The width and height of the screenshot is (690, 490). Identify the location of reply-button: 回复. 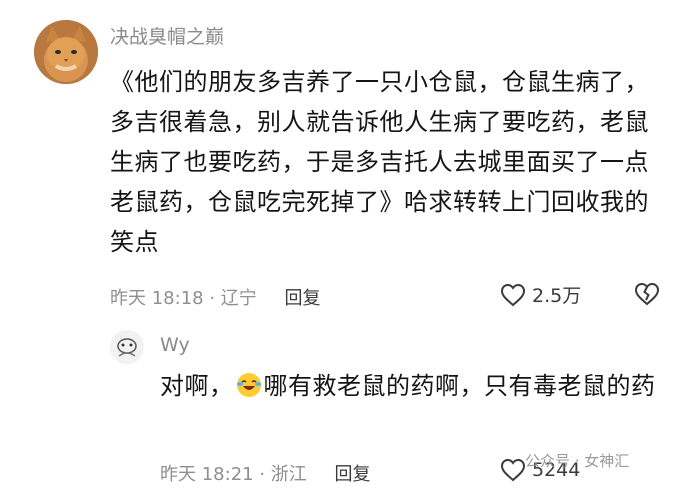
(303, 298).